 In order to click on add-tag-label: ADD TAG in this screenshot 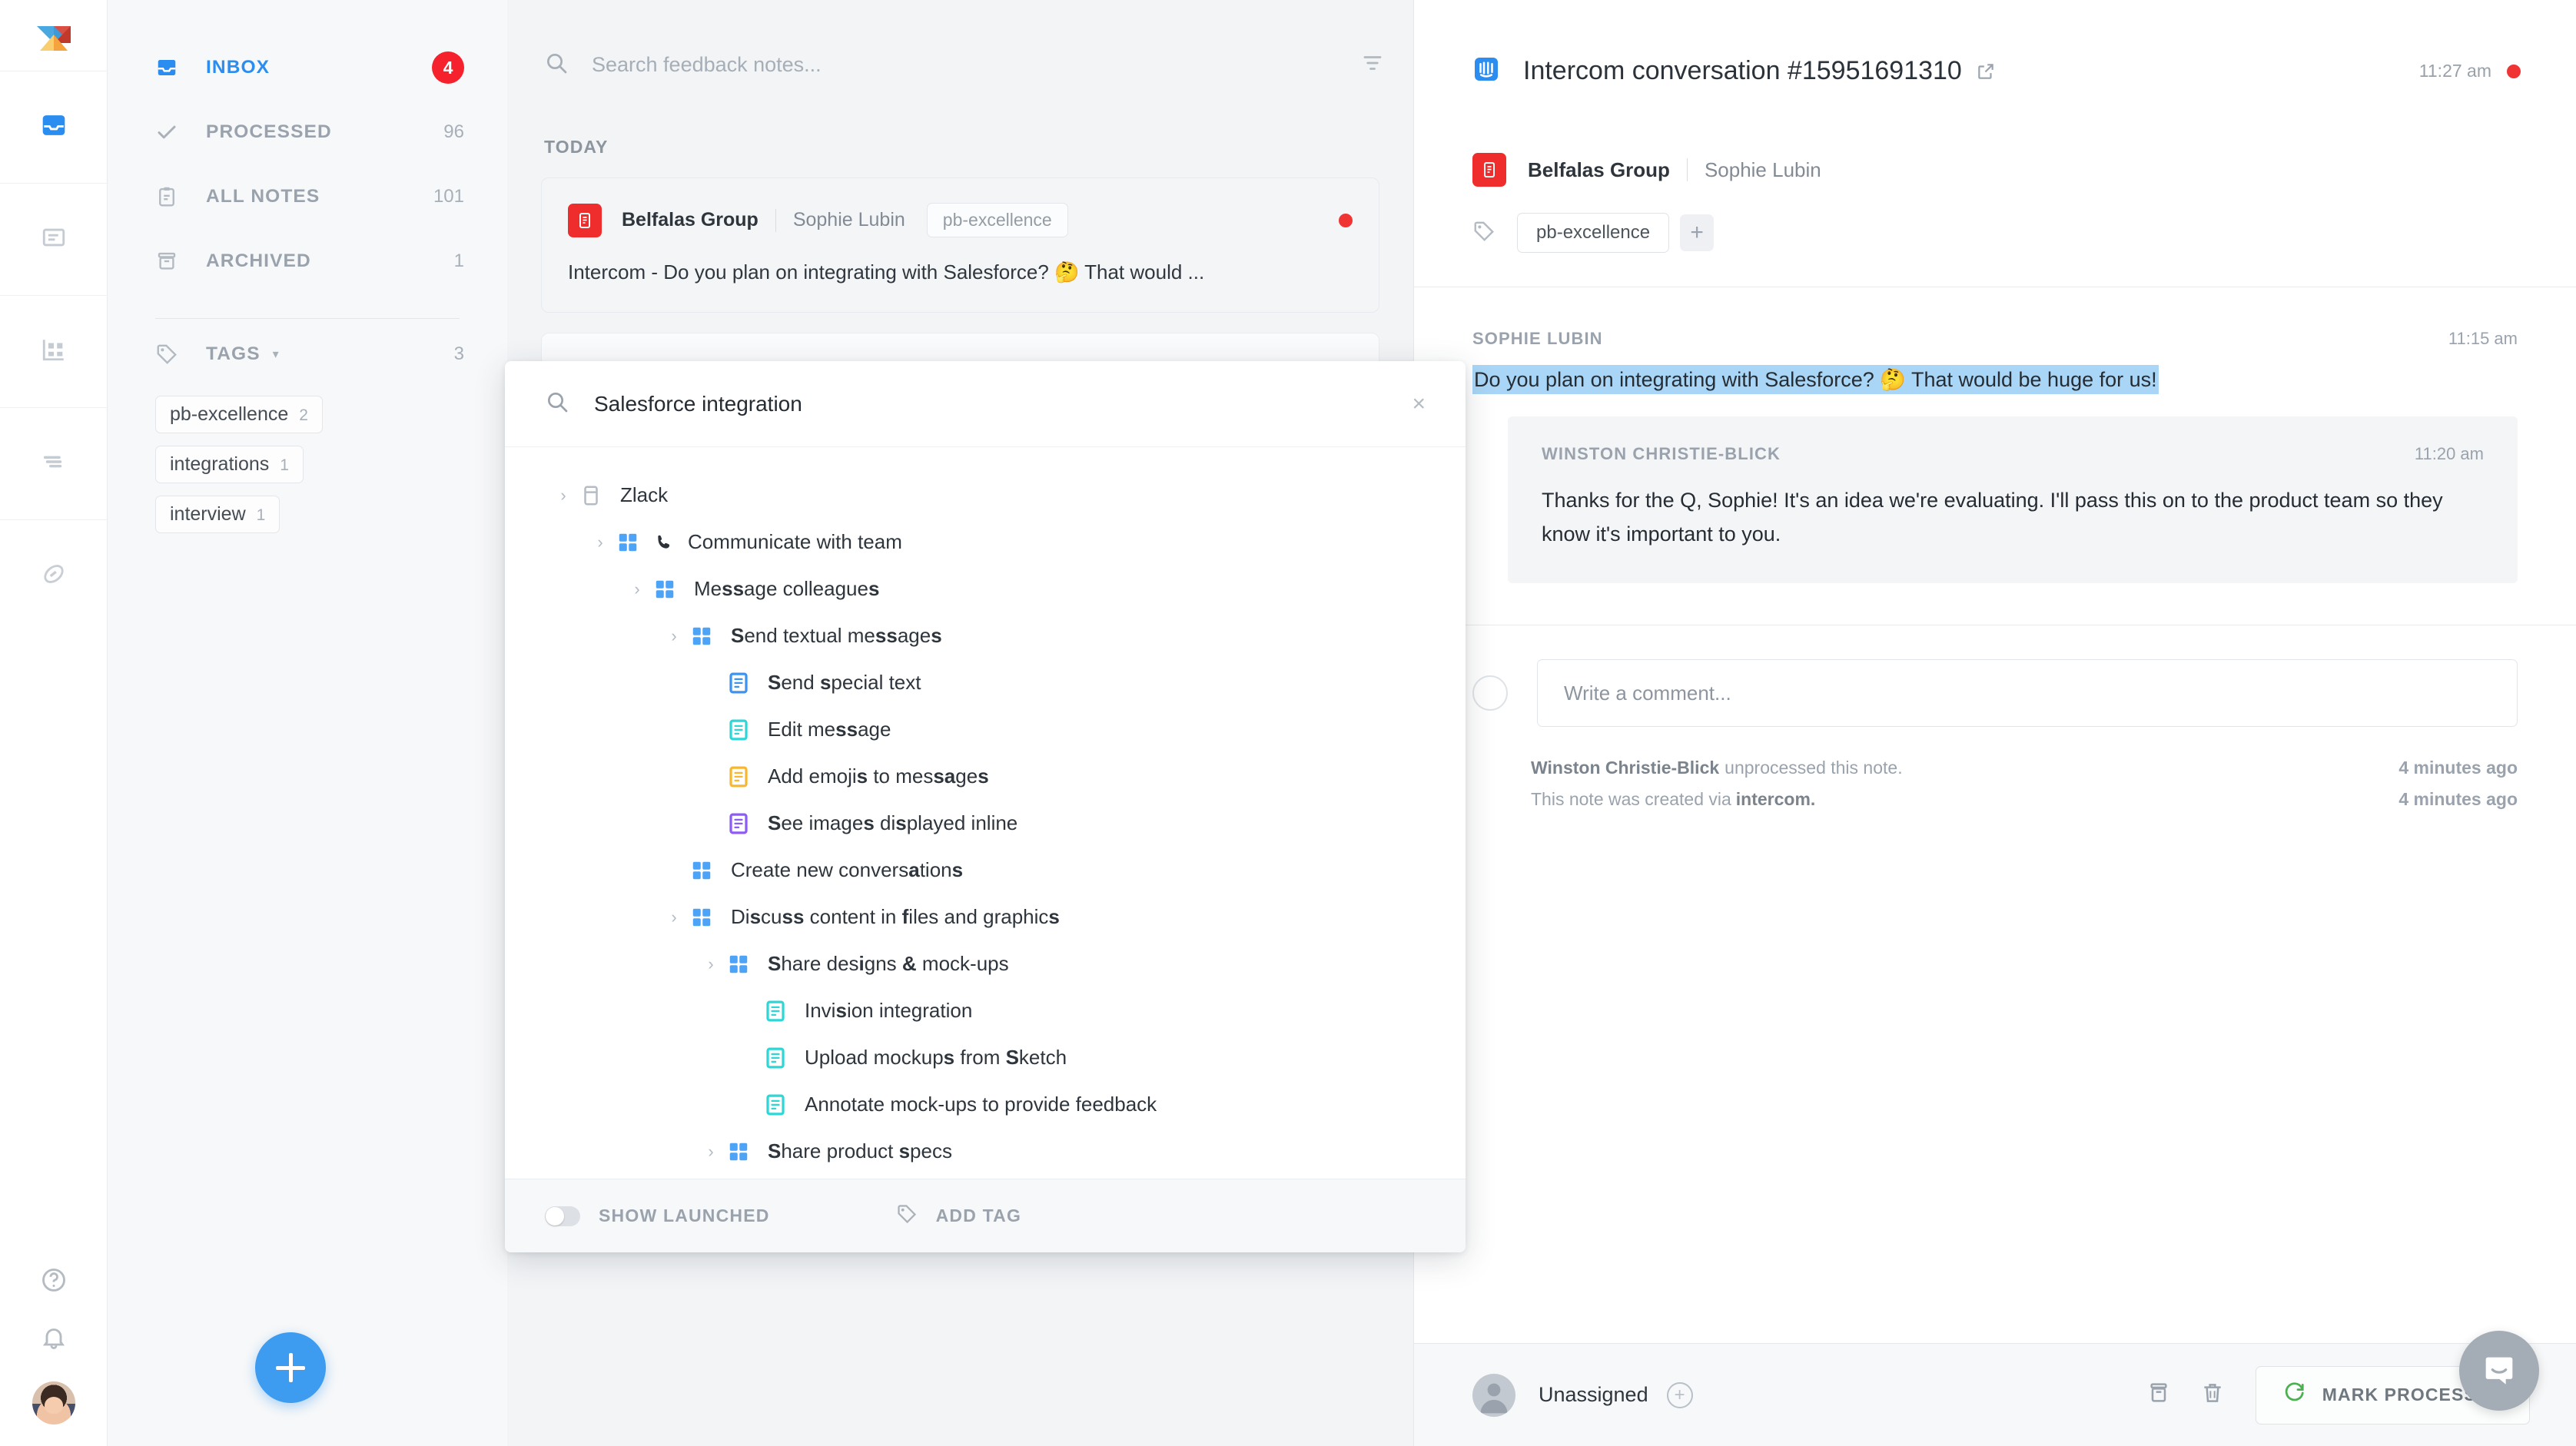, I will do `click(978, 1215)`.